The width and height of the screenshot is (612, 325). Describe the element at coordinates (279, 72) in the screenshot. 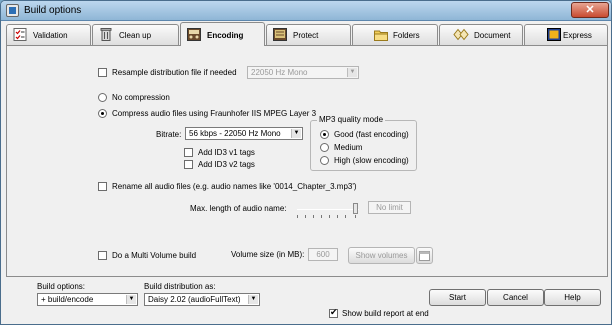

I see `resample-rate-value: 22050 Hz Mono` at that location.